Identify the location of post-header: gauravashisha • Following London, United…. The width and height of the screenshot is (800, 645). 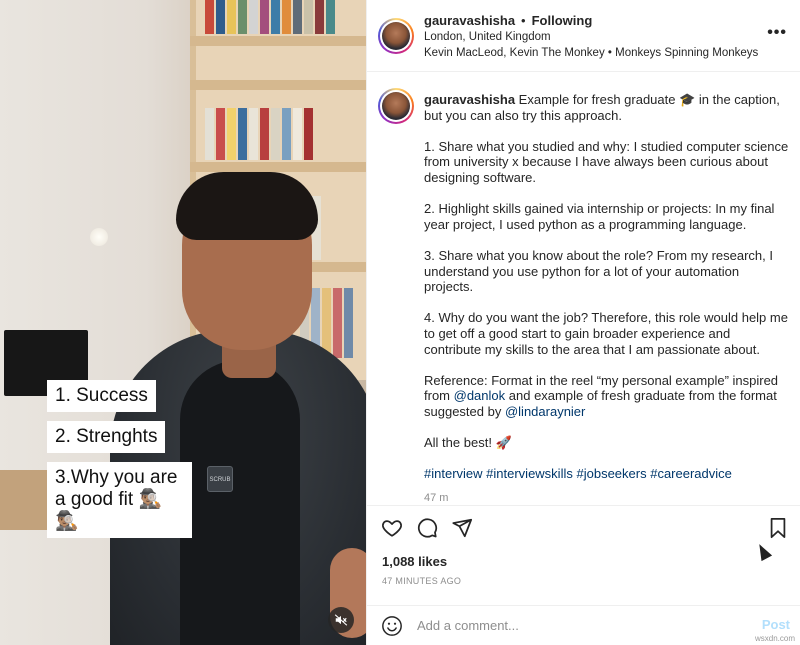
(583, 36).